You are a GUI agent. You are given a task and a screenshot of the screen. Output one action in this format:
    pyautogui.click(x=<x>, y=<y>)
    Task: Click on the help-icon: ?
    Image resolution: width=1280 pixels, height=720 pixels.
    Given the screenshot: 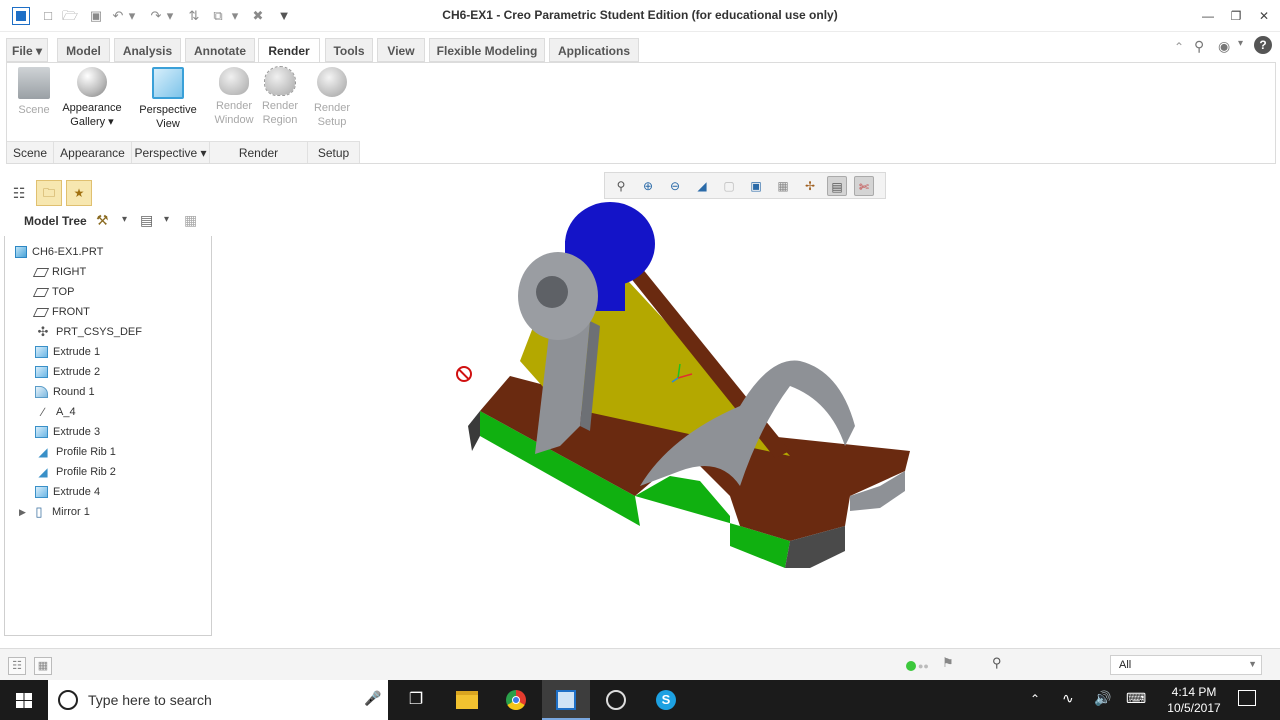 What is the action you would take?
    pyautogui.click(x=1263, y=45)
    